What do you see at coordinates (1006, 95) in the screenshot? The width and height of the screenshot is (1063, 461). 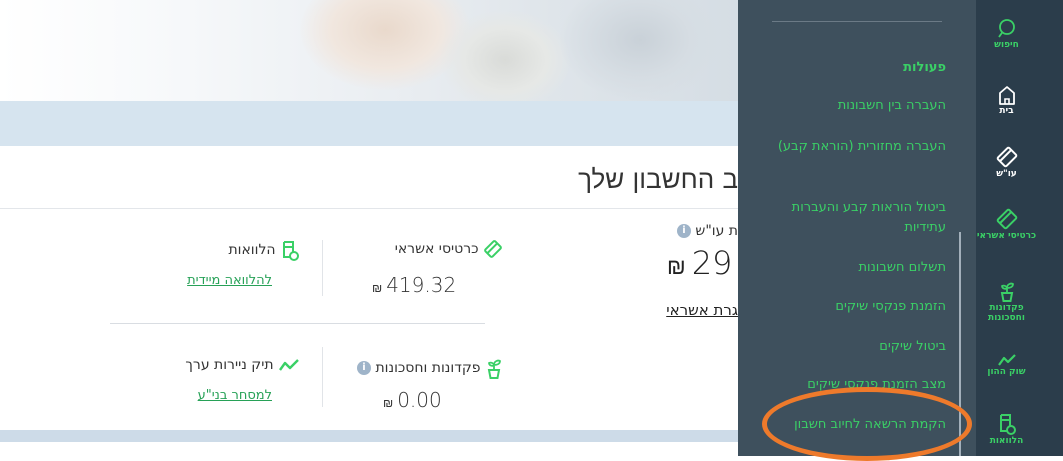 I see `home-icon` at bounding box center [1006, 95].